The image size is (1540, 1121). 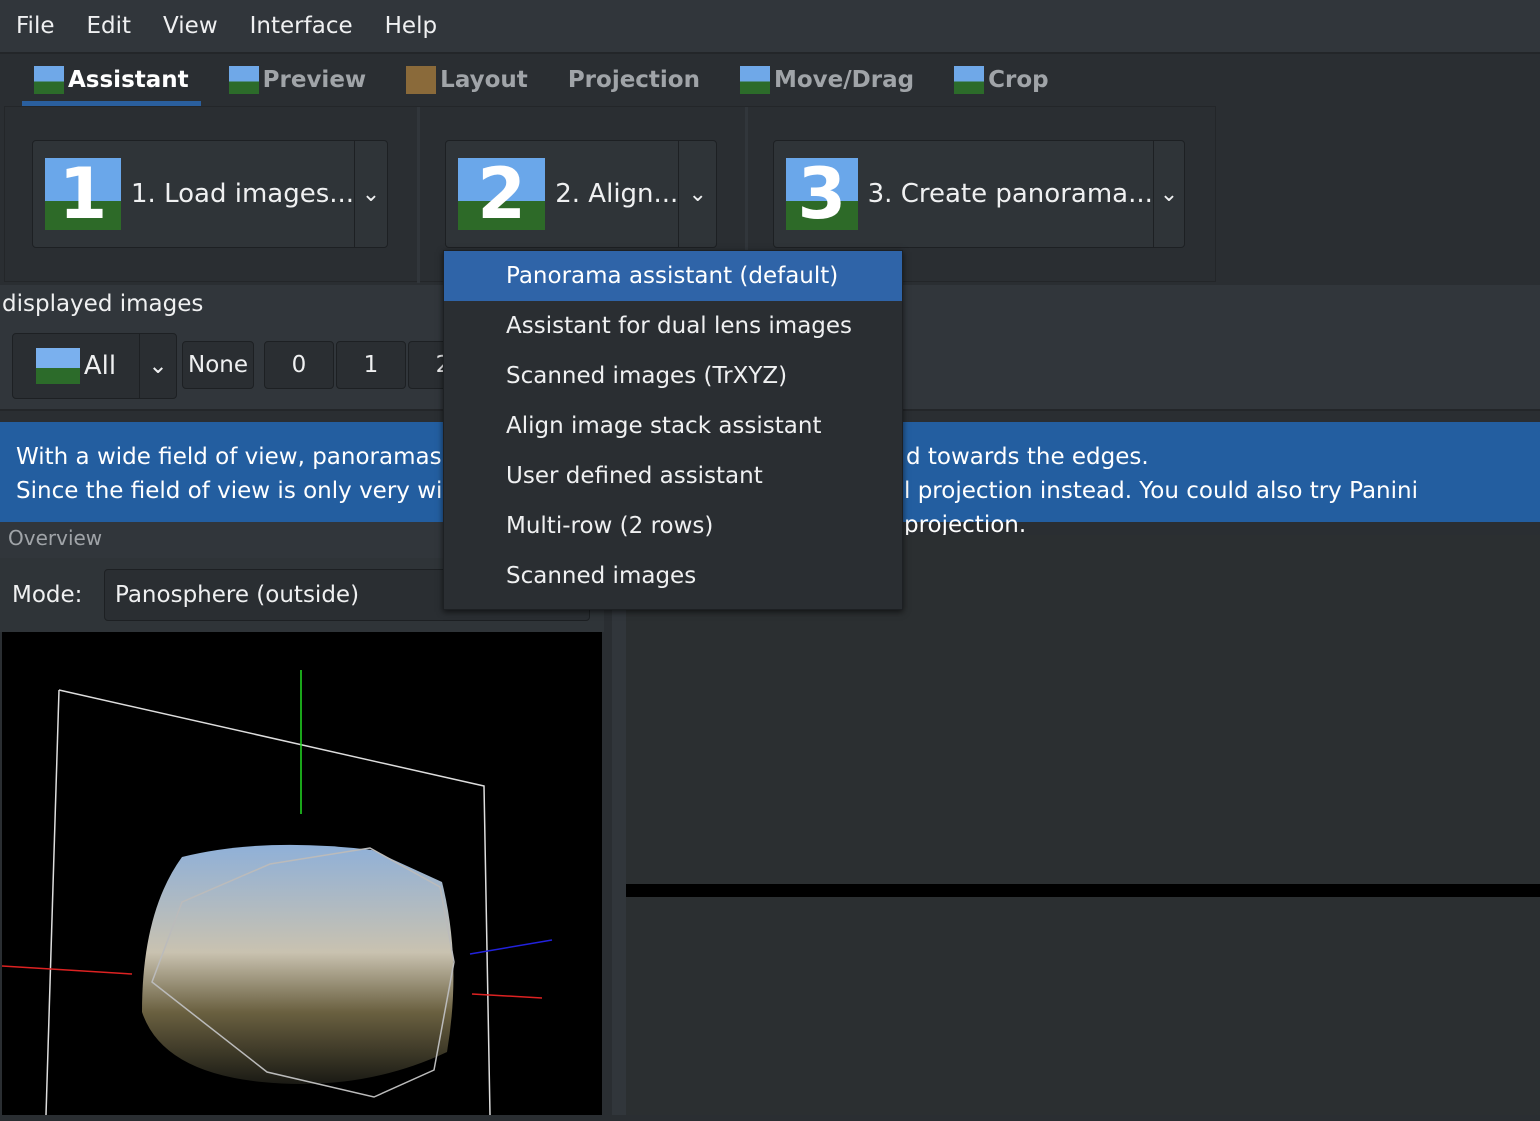 I want to click on move-drag-icon, so click(x=754, y=80).